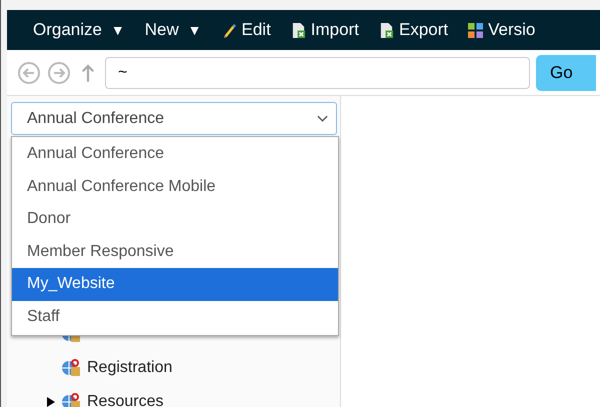  Describe the element at coordinates (129, 368) in the screenshot. I see `tree-item: Registration` at that location.